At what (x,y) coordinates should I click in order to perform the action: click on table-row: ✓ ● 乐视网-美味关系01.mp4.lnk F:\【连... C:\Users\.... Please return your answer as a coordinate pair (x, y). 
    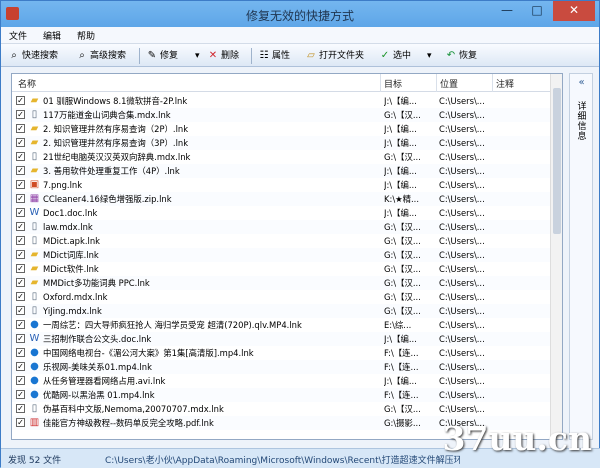
    Looking at the image, I should click on (282, 367).